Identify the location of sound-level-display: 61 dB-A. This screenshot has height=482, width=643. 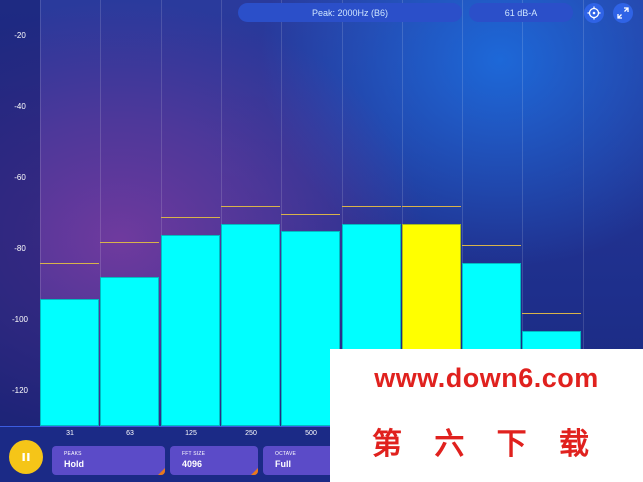
(521, 12).